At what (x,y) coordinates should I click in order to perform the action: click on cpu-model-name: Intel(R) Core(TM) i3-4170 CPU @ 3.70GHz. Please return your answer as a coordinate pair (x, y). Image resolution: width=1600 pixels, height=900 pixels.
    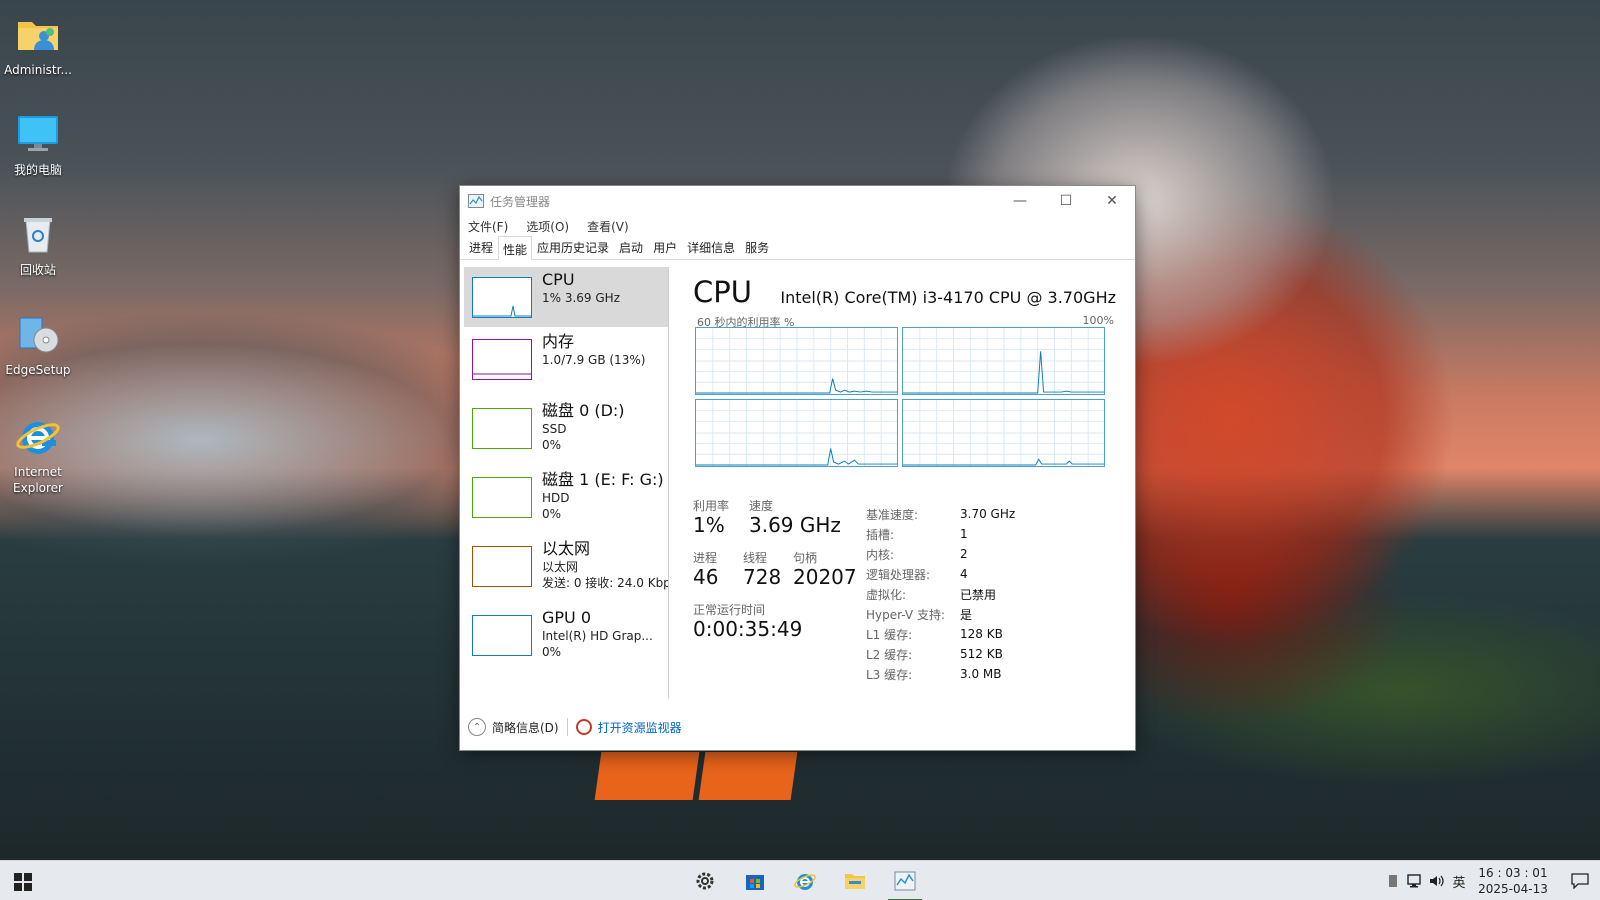
    Looking at the image, I should click on (948, 297).